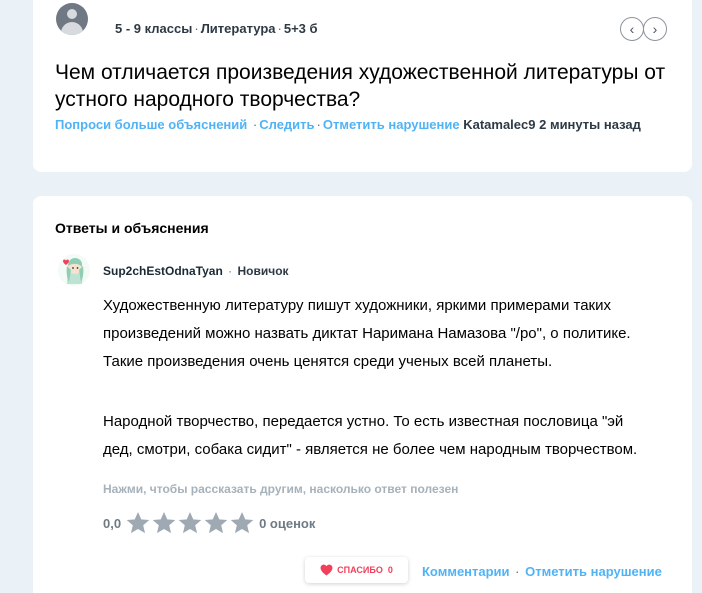  What do you see at coordinates (132, 228) in the screenshot?
I see `answers-heading: Ответы и объяснения` at bounding box center [132, 228].